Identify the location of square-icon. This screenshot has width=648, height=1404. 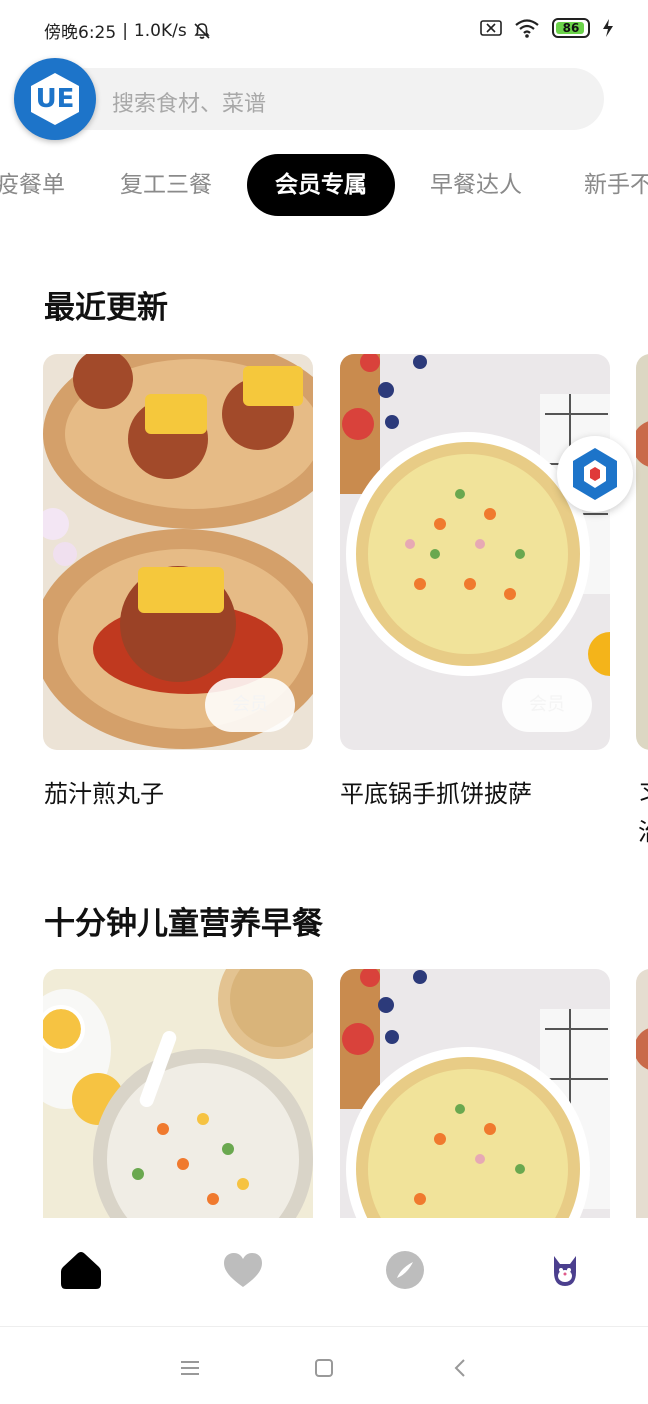
(324, 1368).